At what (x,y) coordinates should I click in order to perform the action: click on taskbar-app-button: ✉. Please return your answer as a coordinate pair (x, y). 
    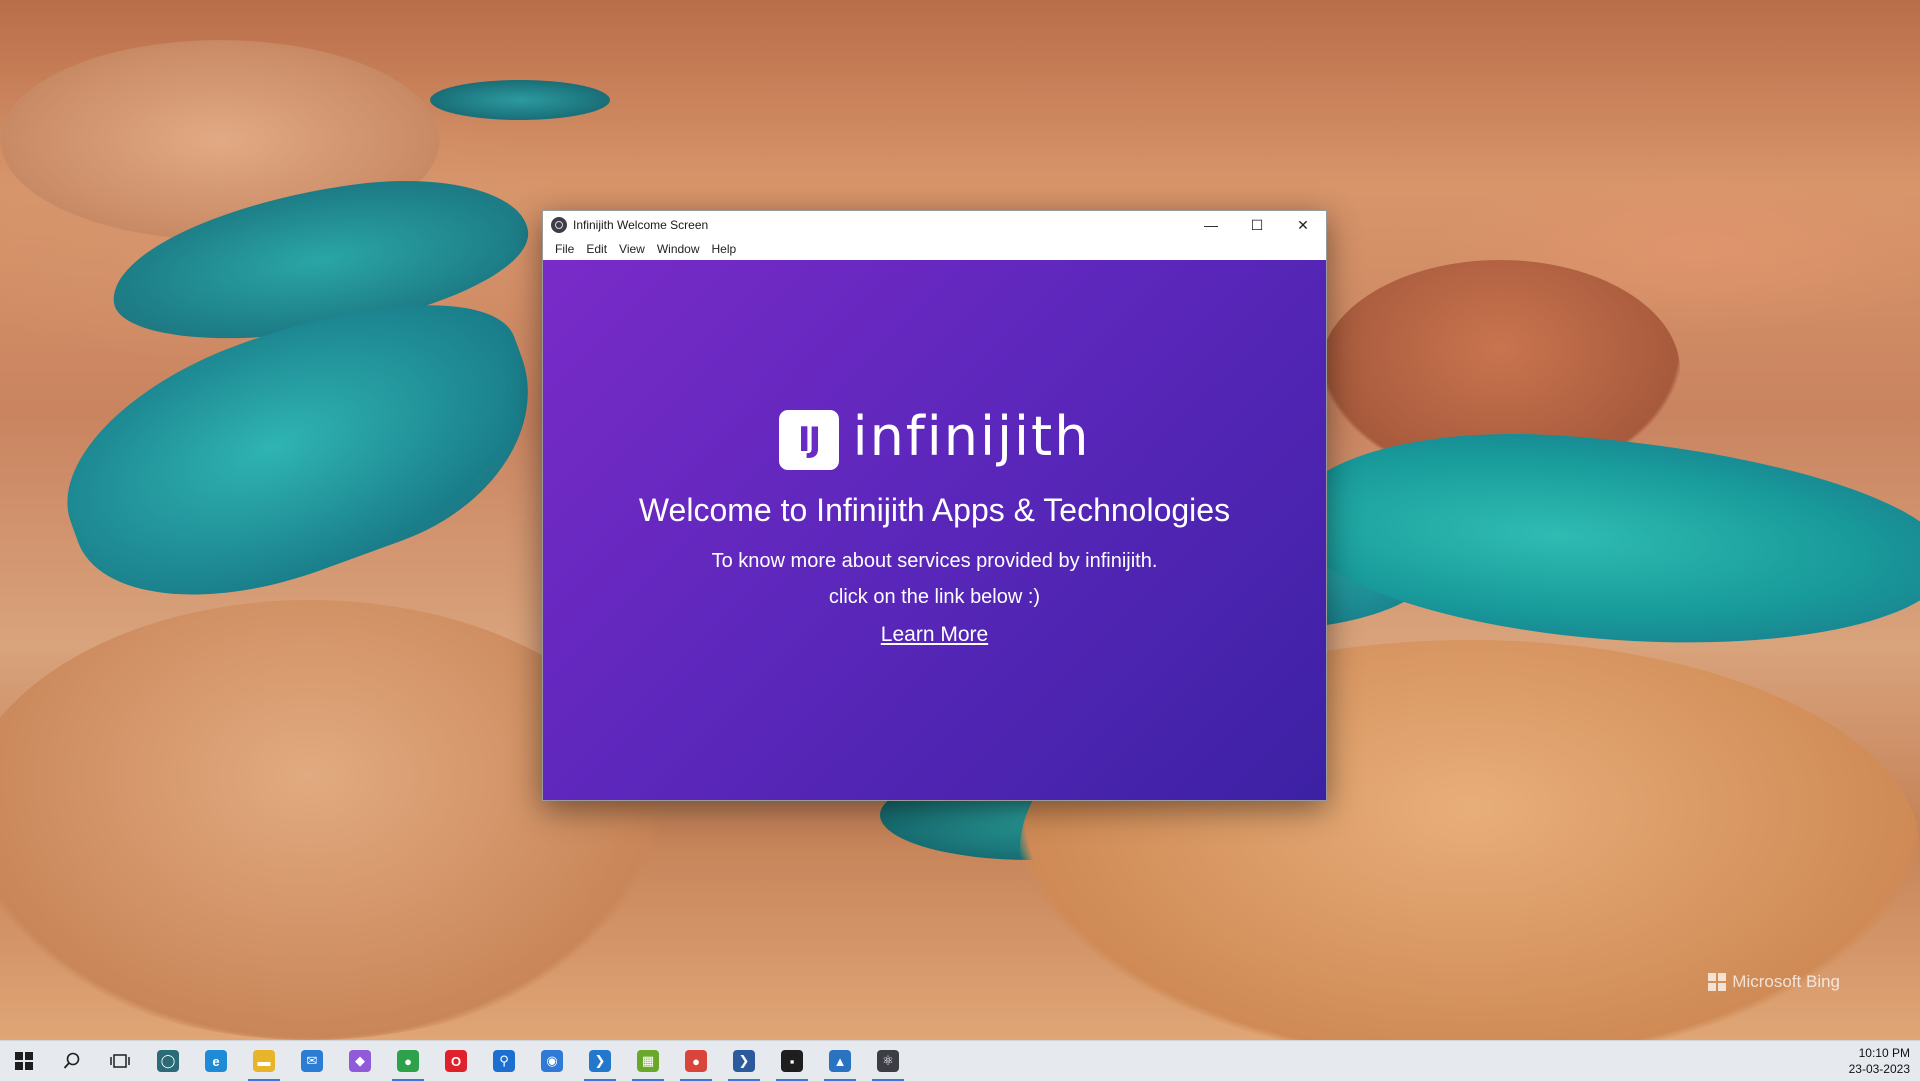
    Looking at the image, I should click on (312, 1061).